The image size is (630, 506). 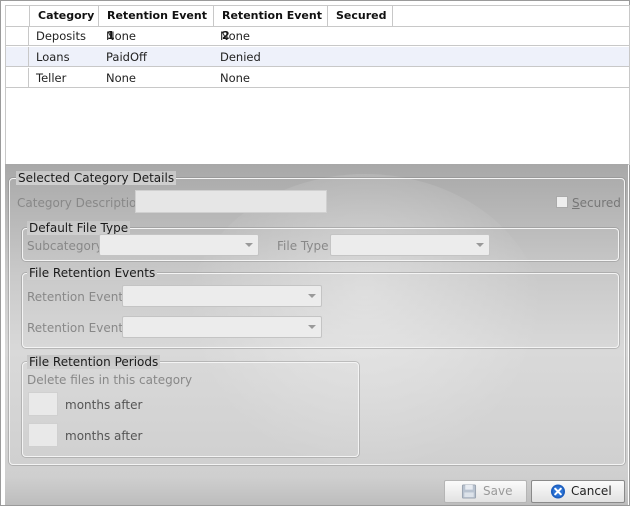 I want to click on save-button: Save, so click(x=485, y=491).